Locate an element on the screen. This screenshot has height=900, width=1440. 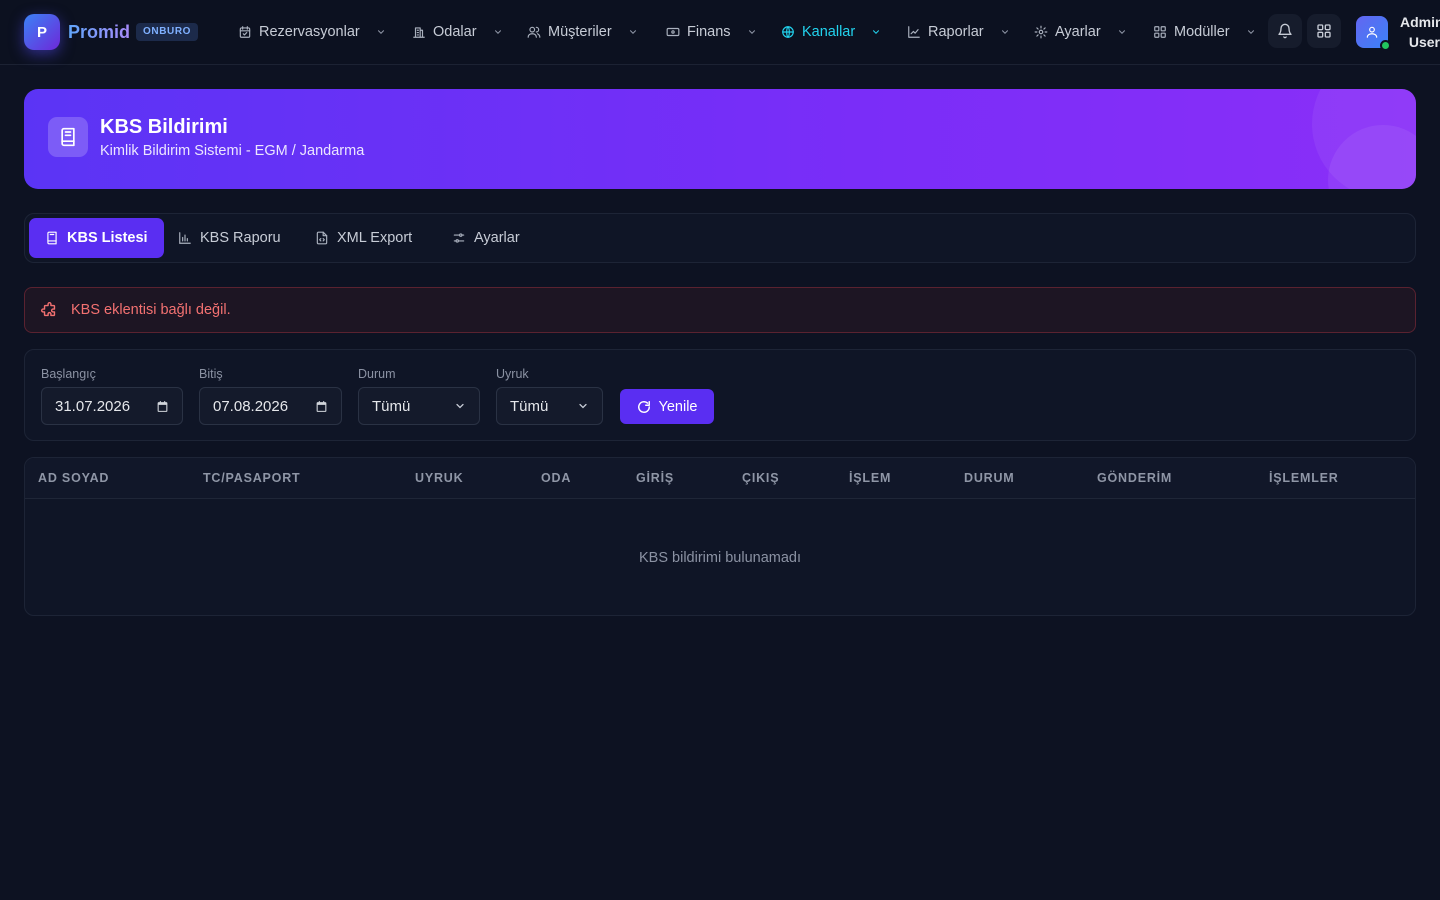
tab-kbs-listesi: KBS Listesi is located at coordinates (96, 238).